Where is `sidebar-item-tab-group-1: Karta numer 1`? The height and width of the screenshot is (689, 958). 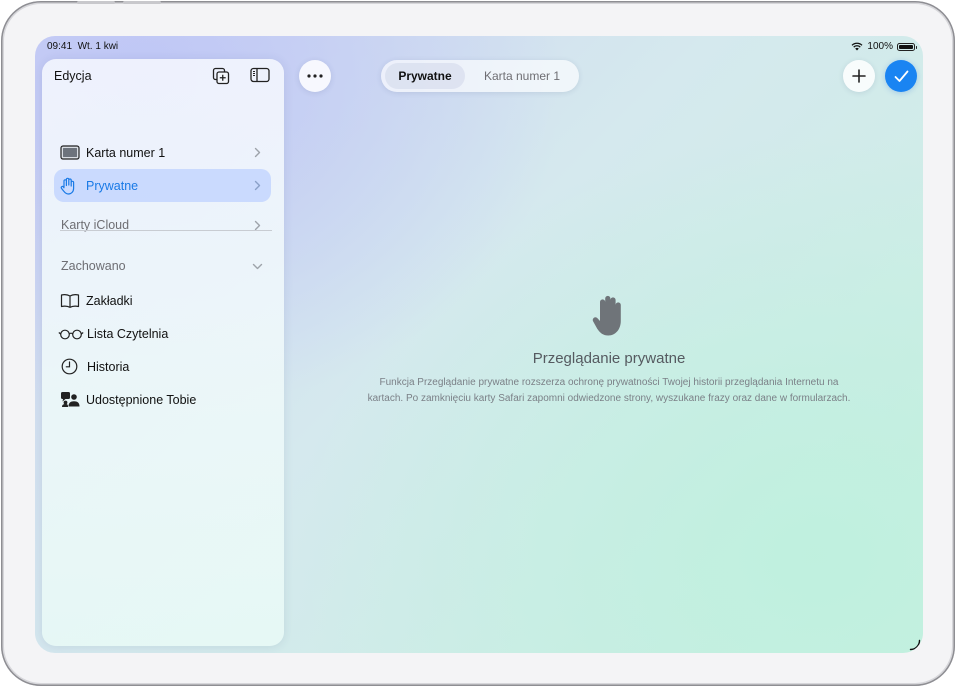
sidebar-item-tab-group-1: Karta numer 1 is located at coordinates (162, 152).